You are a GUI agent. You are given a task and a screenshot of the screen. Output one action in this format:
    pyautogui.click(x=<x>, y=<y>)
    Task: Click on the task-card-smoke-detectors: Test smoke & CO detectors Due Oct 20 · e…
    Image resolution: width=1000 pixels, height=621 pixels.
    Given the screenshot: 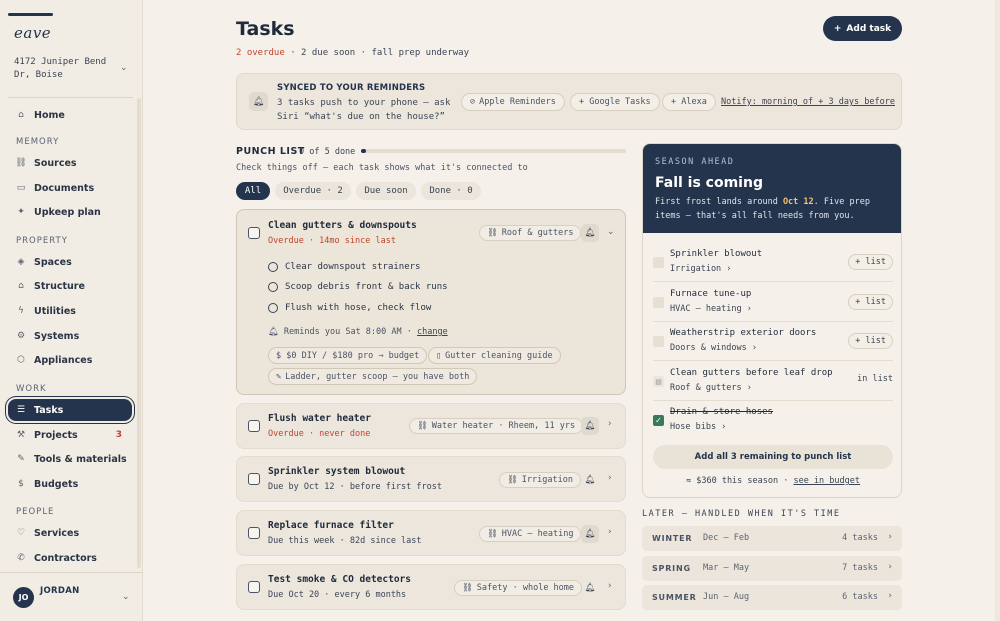 What is the action you would take?
    pyautogui.click(x=431, y=587)
    